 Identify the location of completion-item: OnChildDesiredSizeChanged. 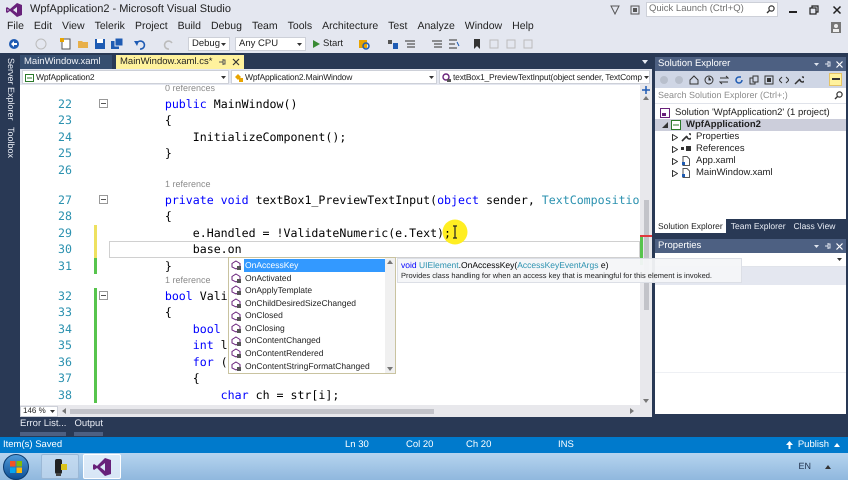
(314, 303).